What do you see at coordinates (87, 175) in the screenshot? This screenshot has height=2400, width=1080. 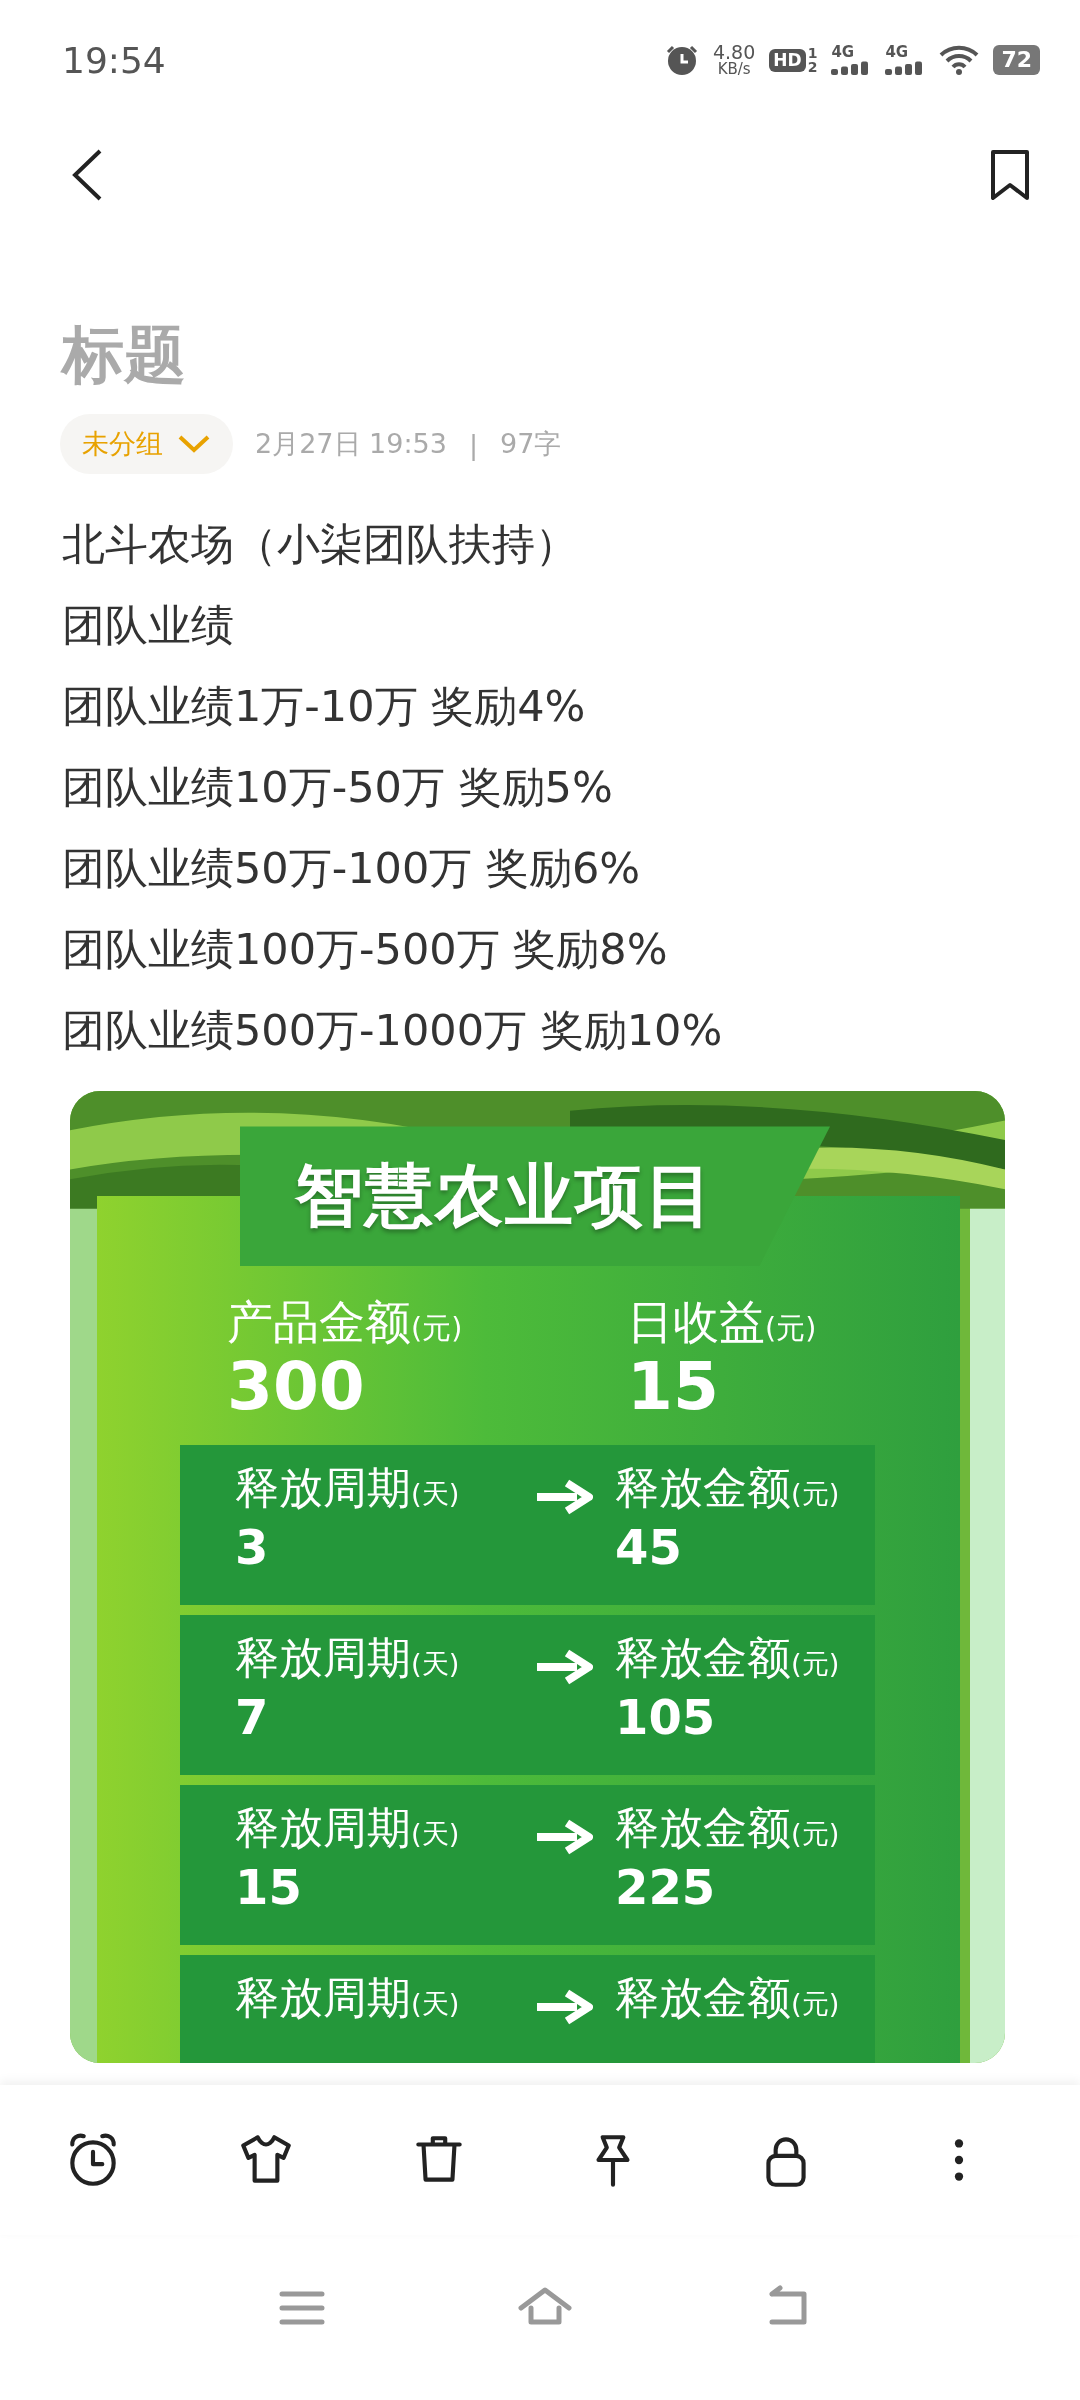 I see `back-button` at bounding box center [87, 175].